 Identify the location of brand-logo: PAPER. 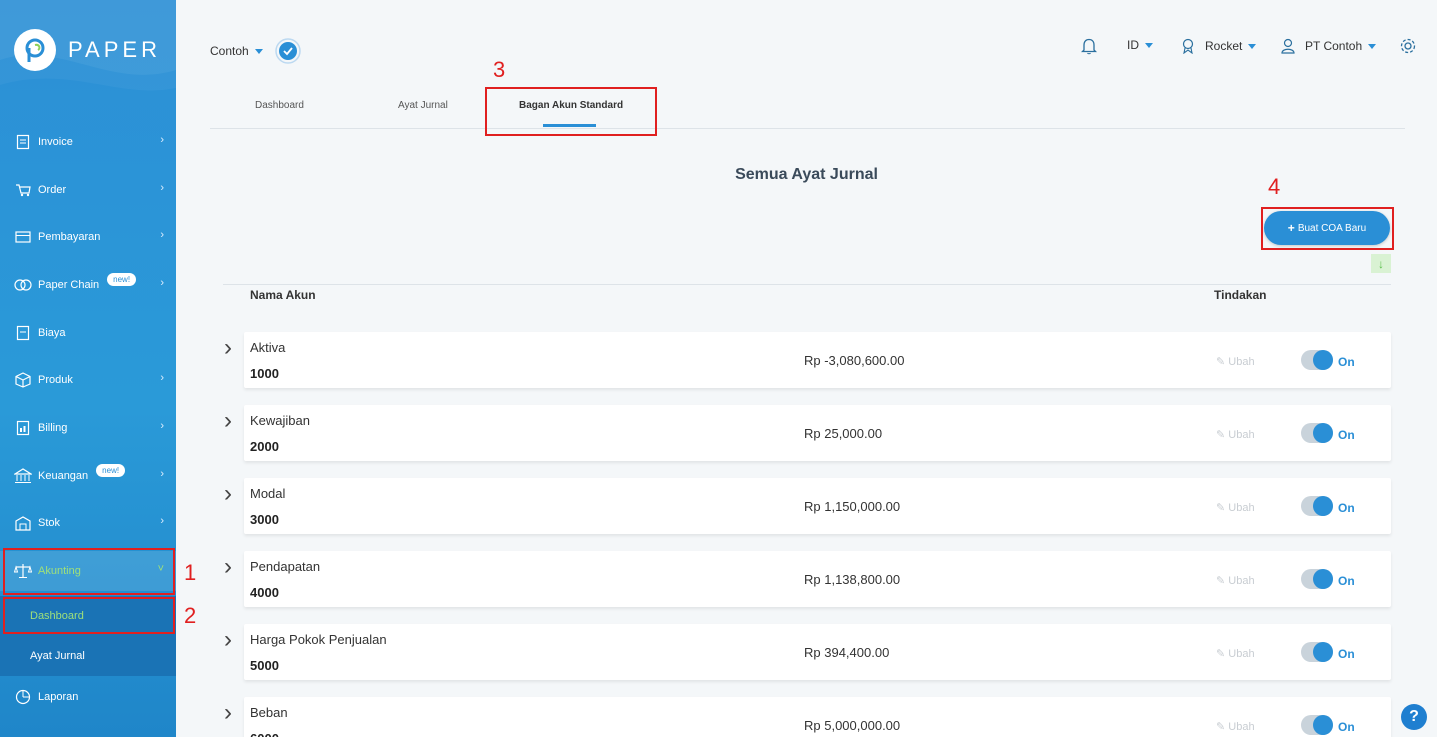
(87, 50).